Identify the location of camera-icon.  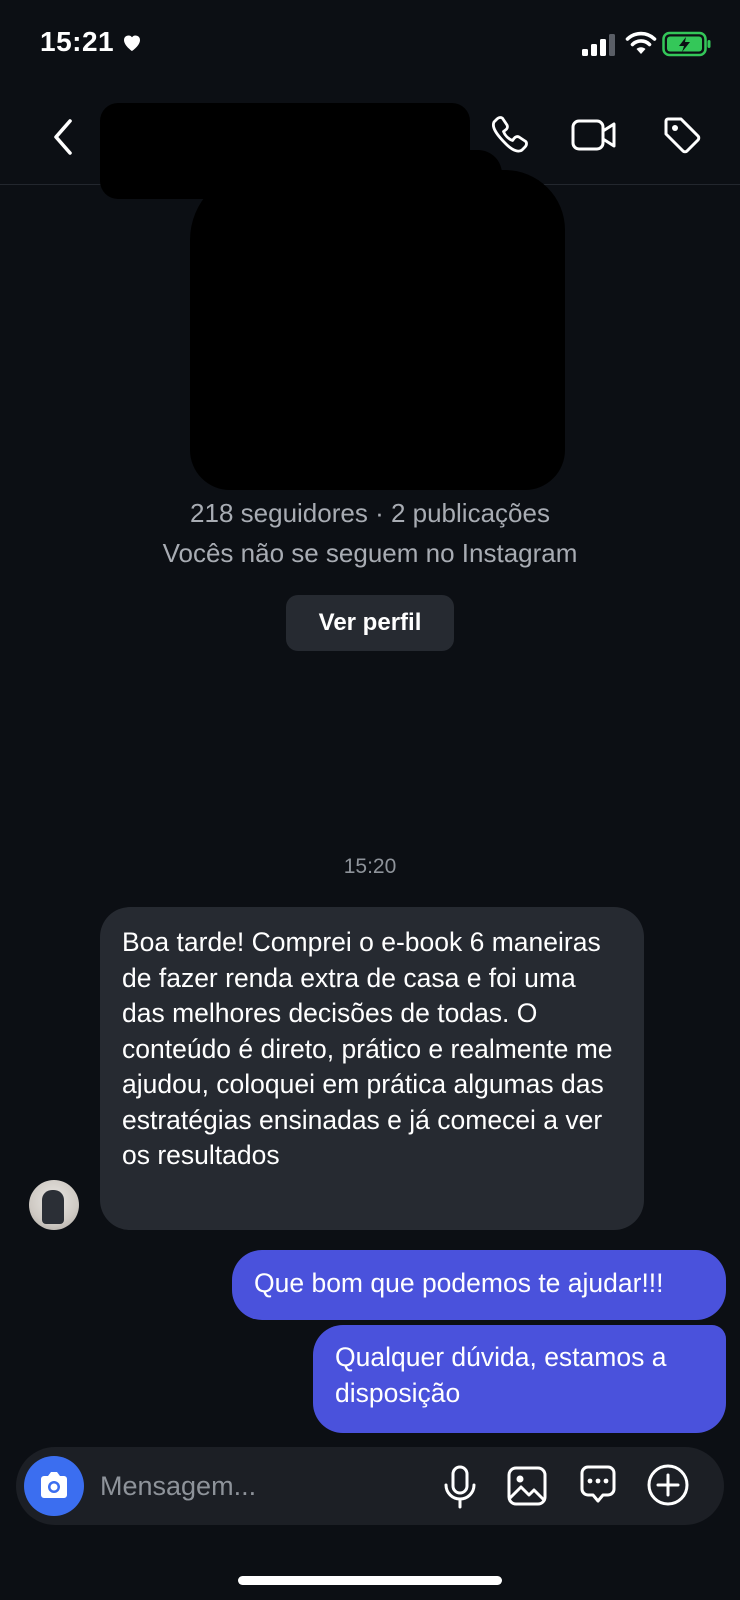
(54, 1485).